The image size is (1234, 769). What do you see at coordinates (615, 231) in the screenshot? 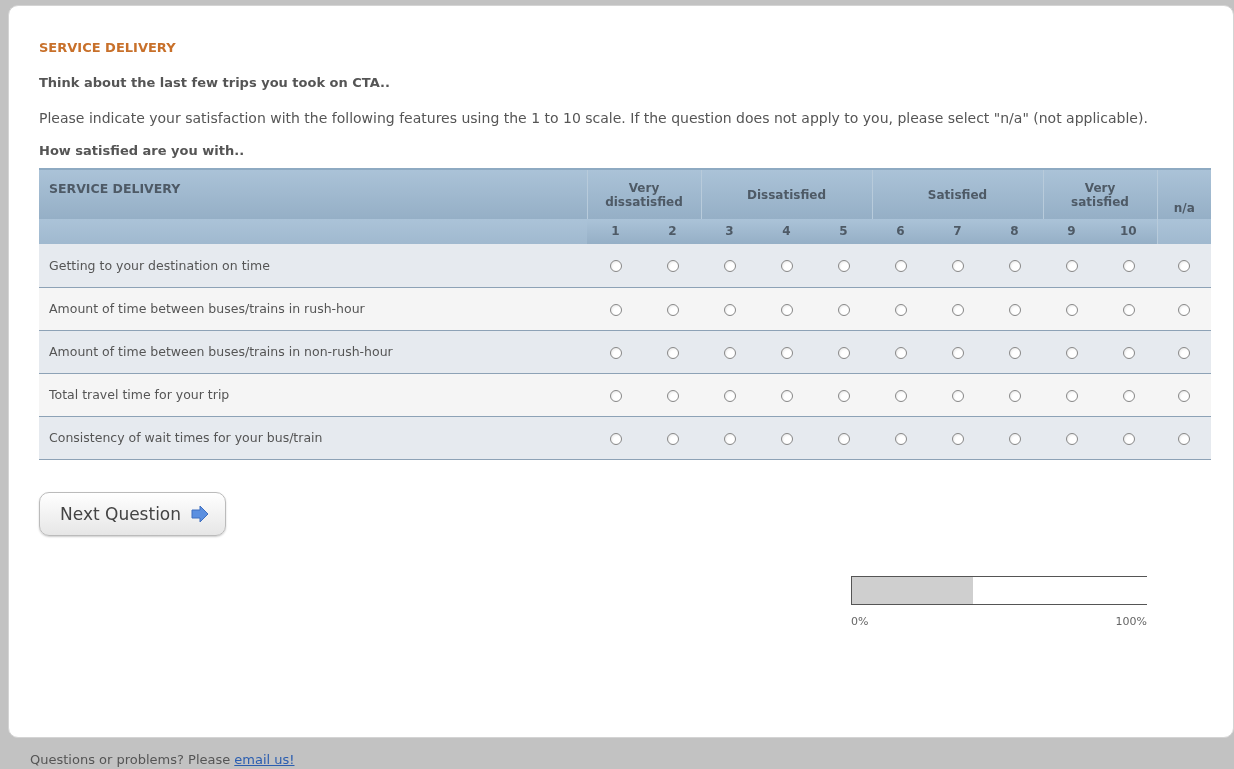
I see `scale-number: 1` at bounding box center [615, 231].